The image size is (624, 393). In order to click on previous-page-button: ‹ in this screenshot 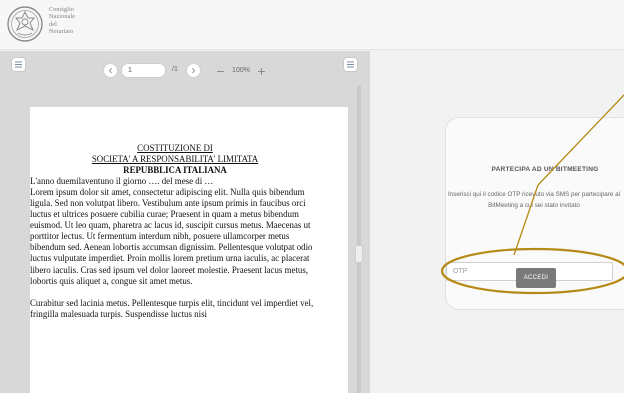, I will do `click(110, 70)`.